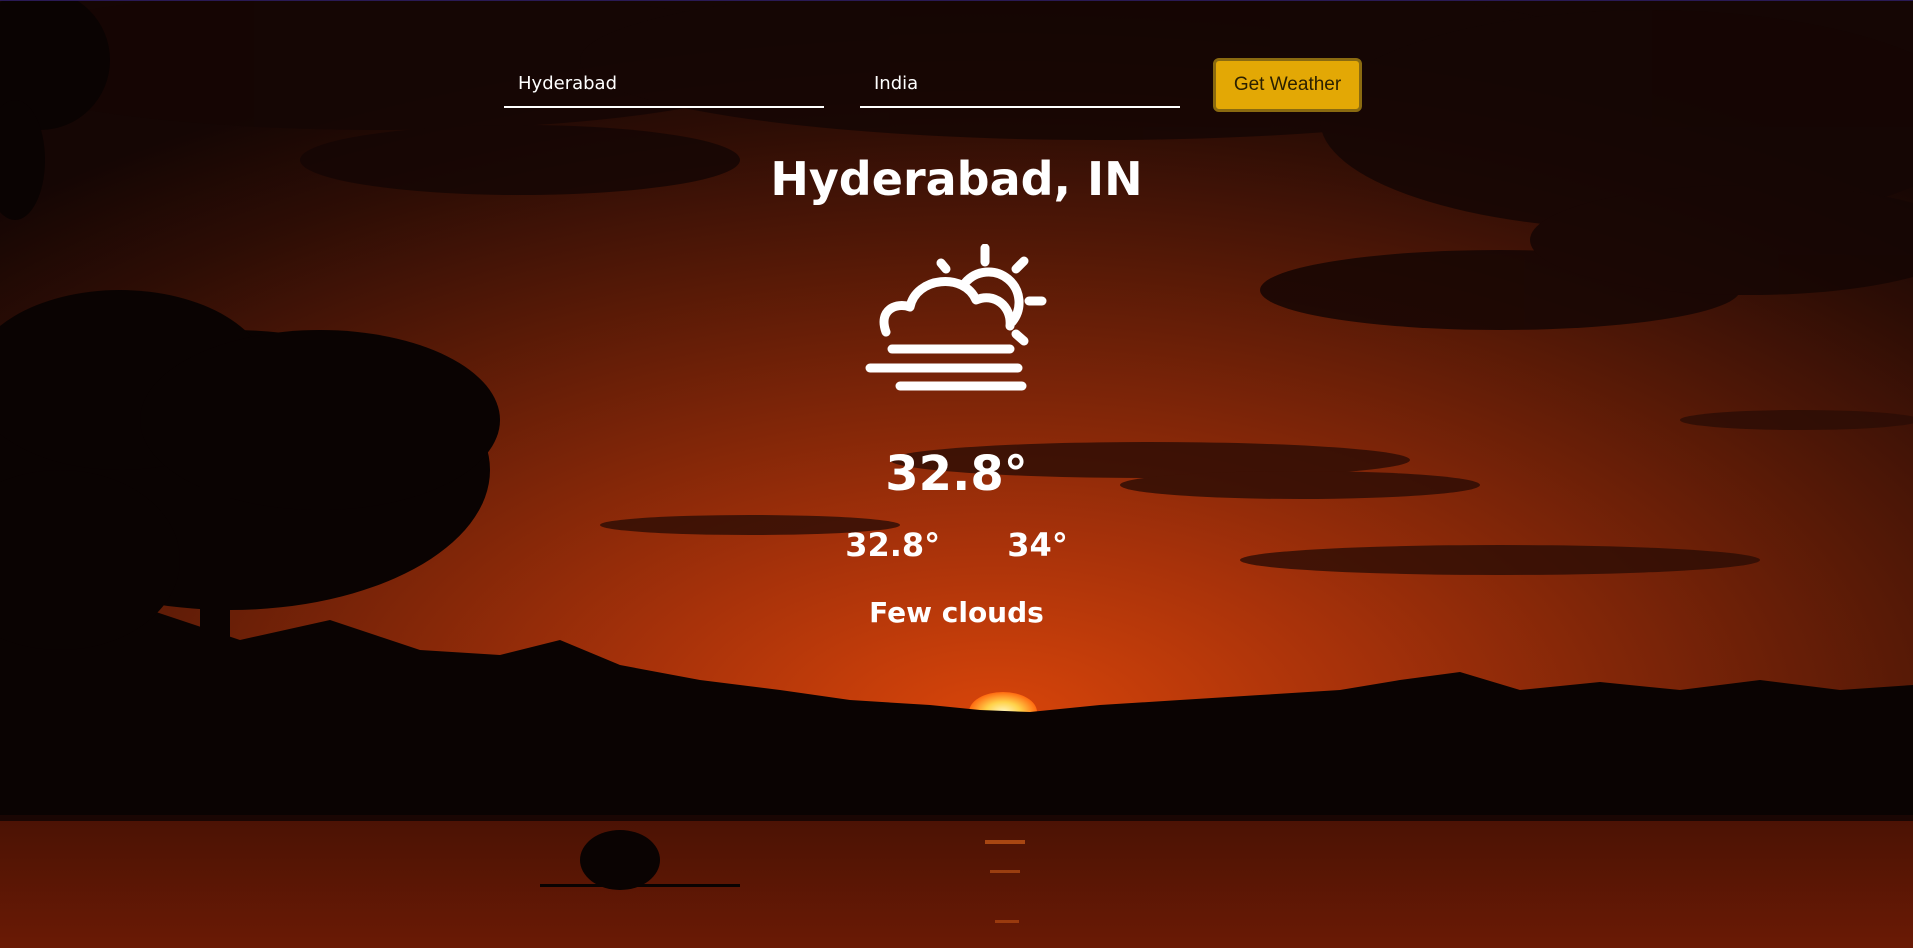 The height and width of the screenshot is (948, 1913). What do you see at coordinates (1037, 545) in the screenshot?
I see `max-temperature: 34°` at bounding box center [1037, 545].